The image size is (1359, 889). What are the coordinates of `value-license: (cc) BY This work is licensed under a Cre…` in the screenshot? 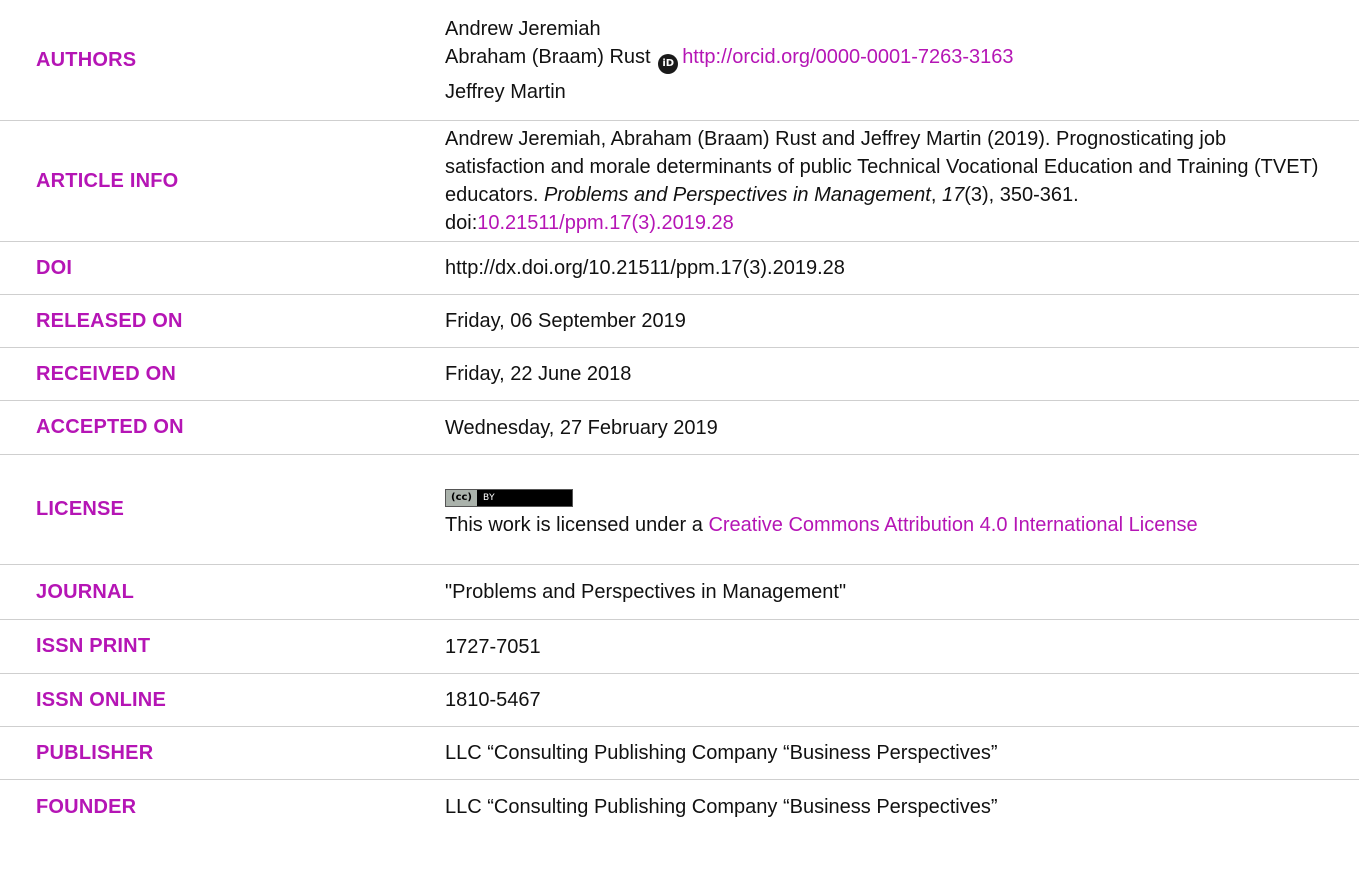 It's located at (902, 509).